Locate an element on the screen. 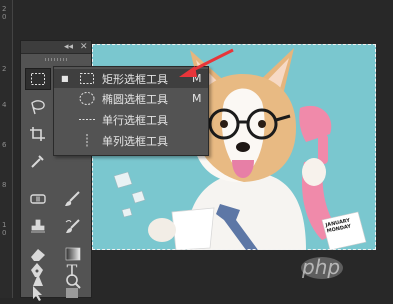 Image resolution: width=393 pixels, height=304 pixels. collapse-panel-icon: ◂◂ is located at coordinates (68, 47).